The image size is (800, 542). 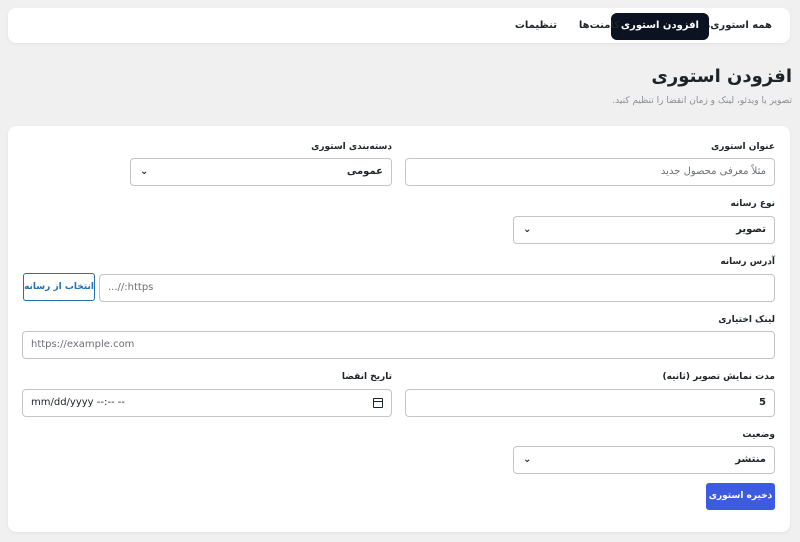 What do you see at coordinates (437, 288) in the screenshot?
I see `media-url-input: ...//:https` at bounding box center [437, 288].